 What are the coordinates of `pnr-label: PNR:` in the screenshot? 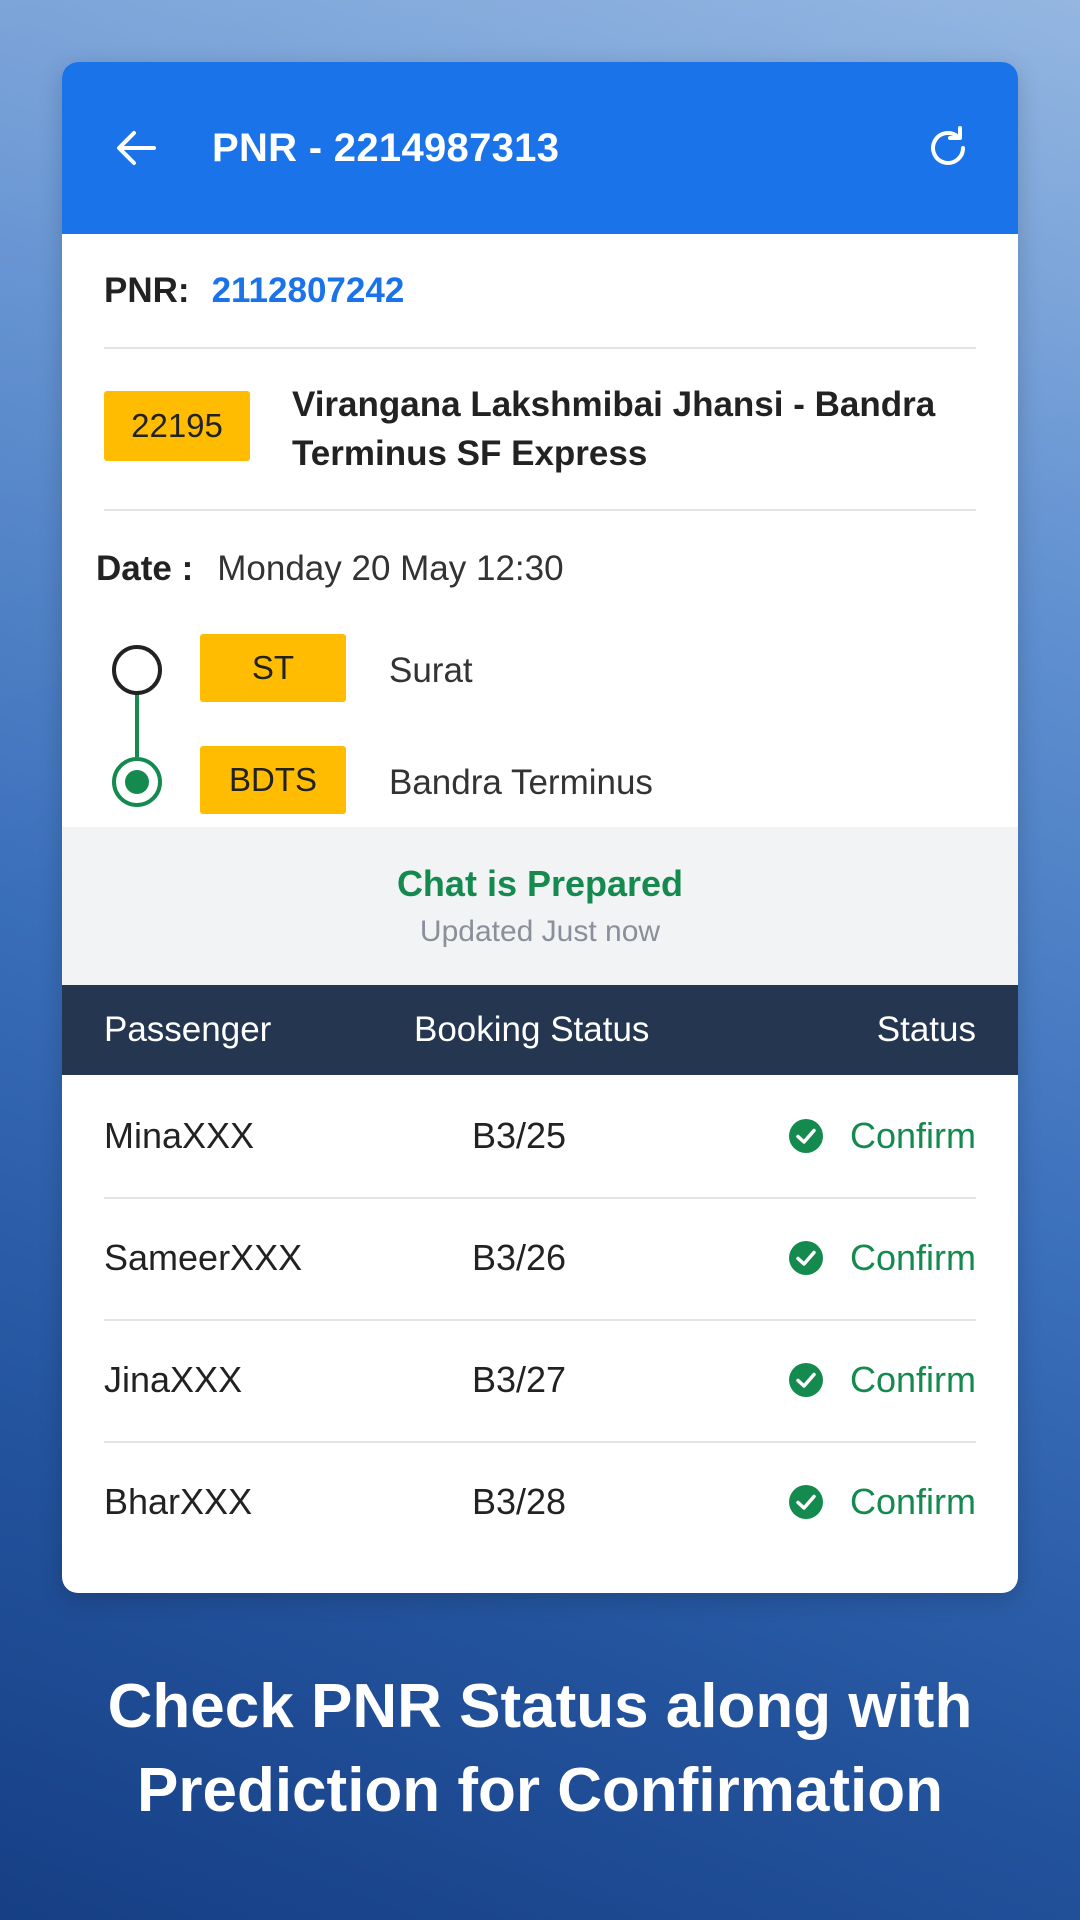 It's located at (147, 290).